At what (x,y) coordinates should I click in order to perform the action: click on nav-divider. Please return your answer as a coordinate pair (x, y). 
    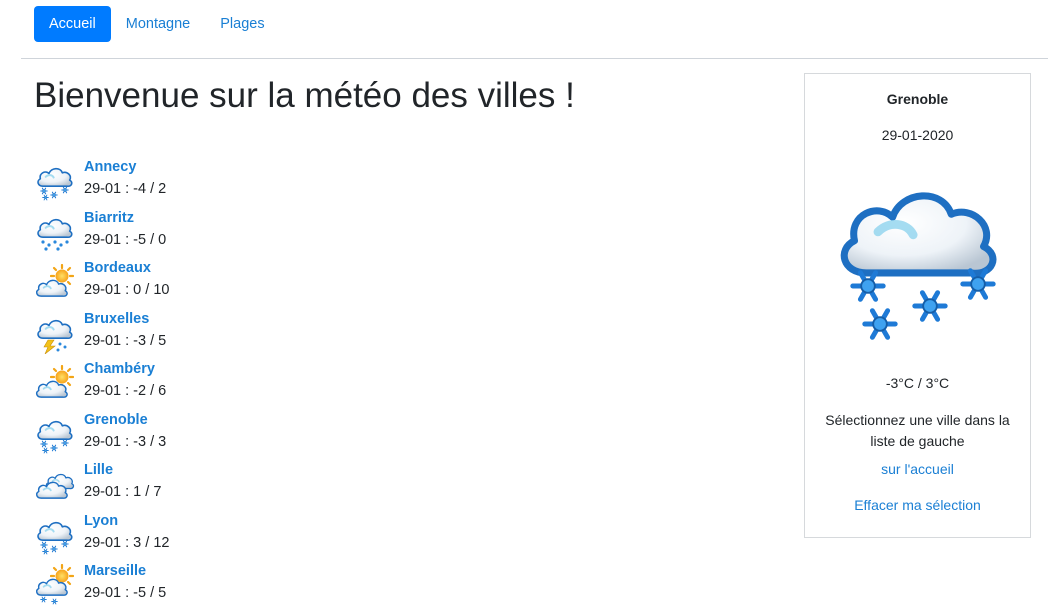
    Looking at the image, I should click on (534, 58).